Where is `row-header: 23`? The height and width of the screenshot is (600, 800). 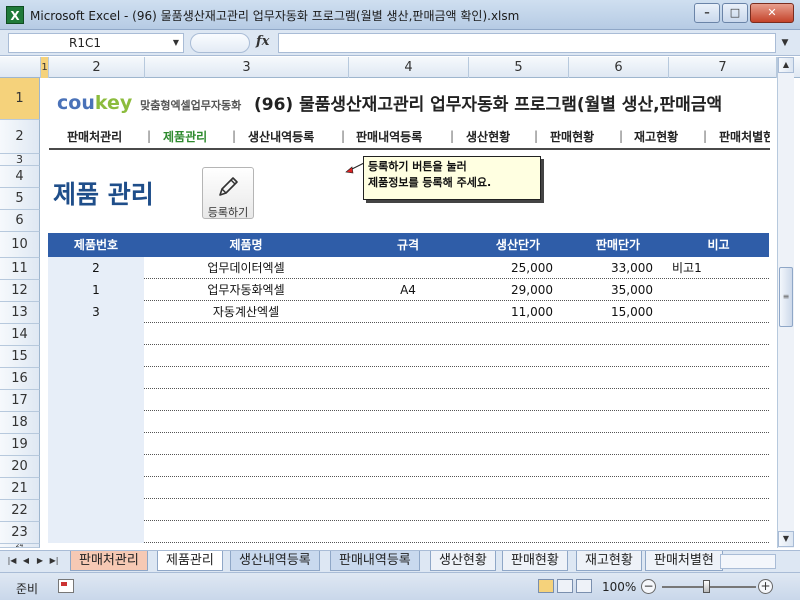 row-header: 23 is located at coordinates (20, 533).